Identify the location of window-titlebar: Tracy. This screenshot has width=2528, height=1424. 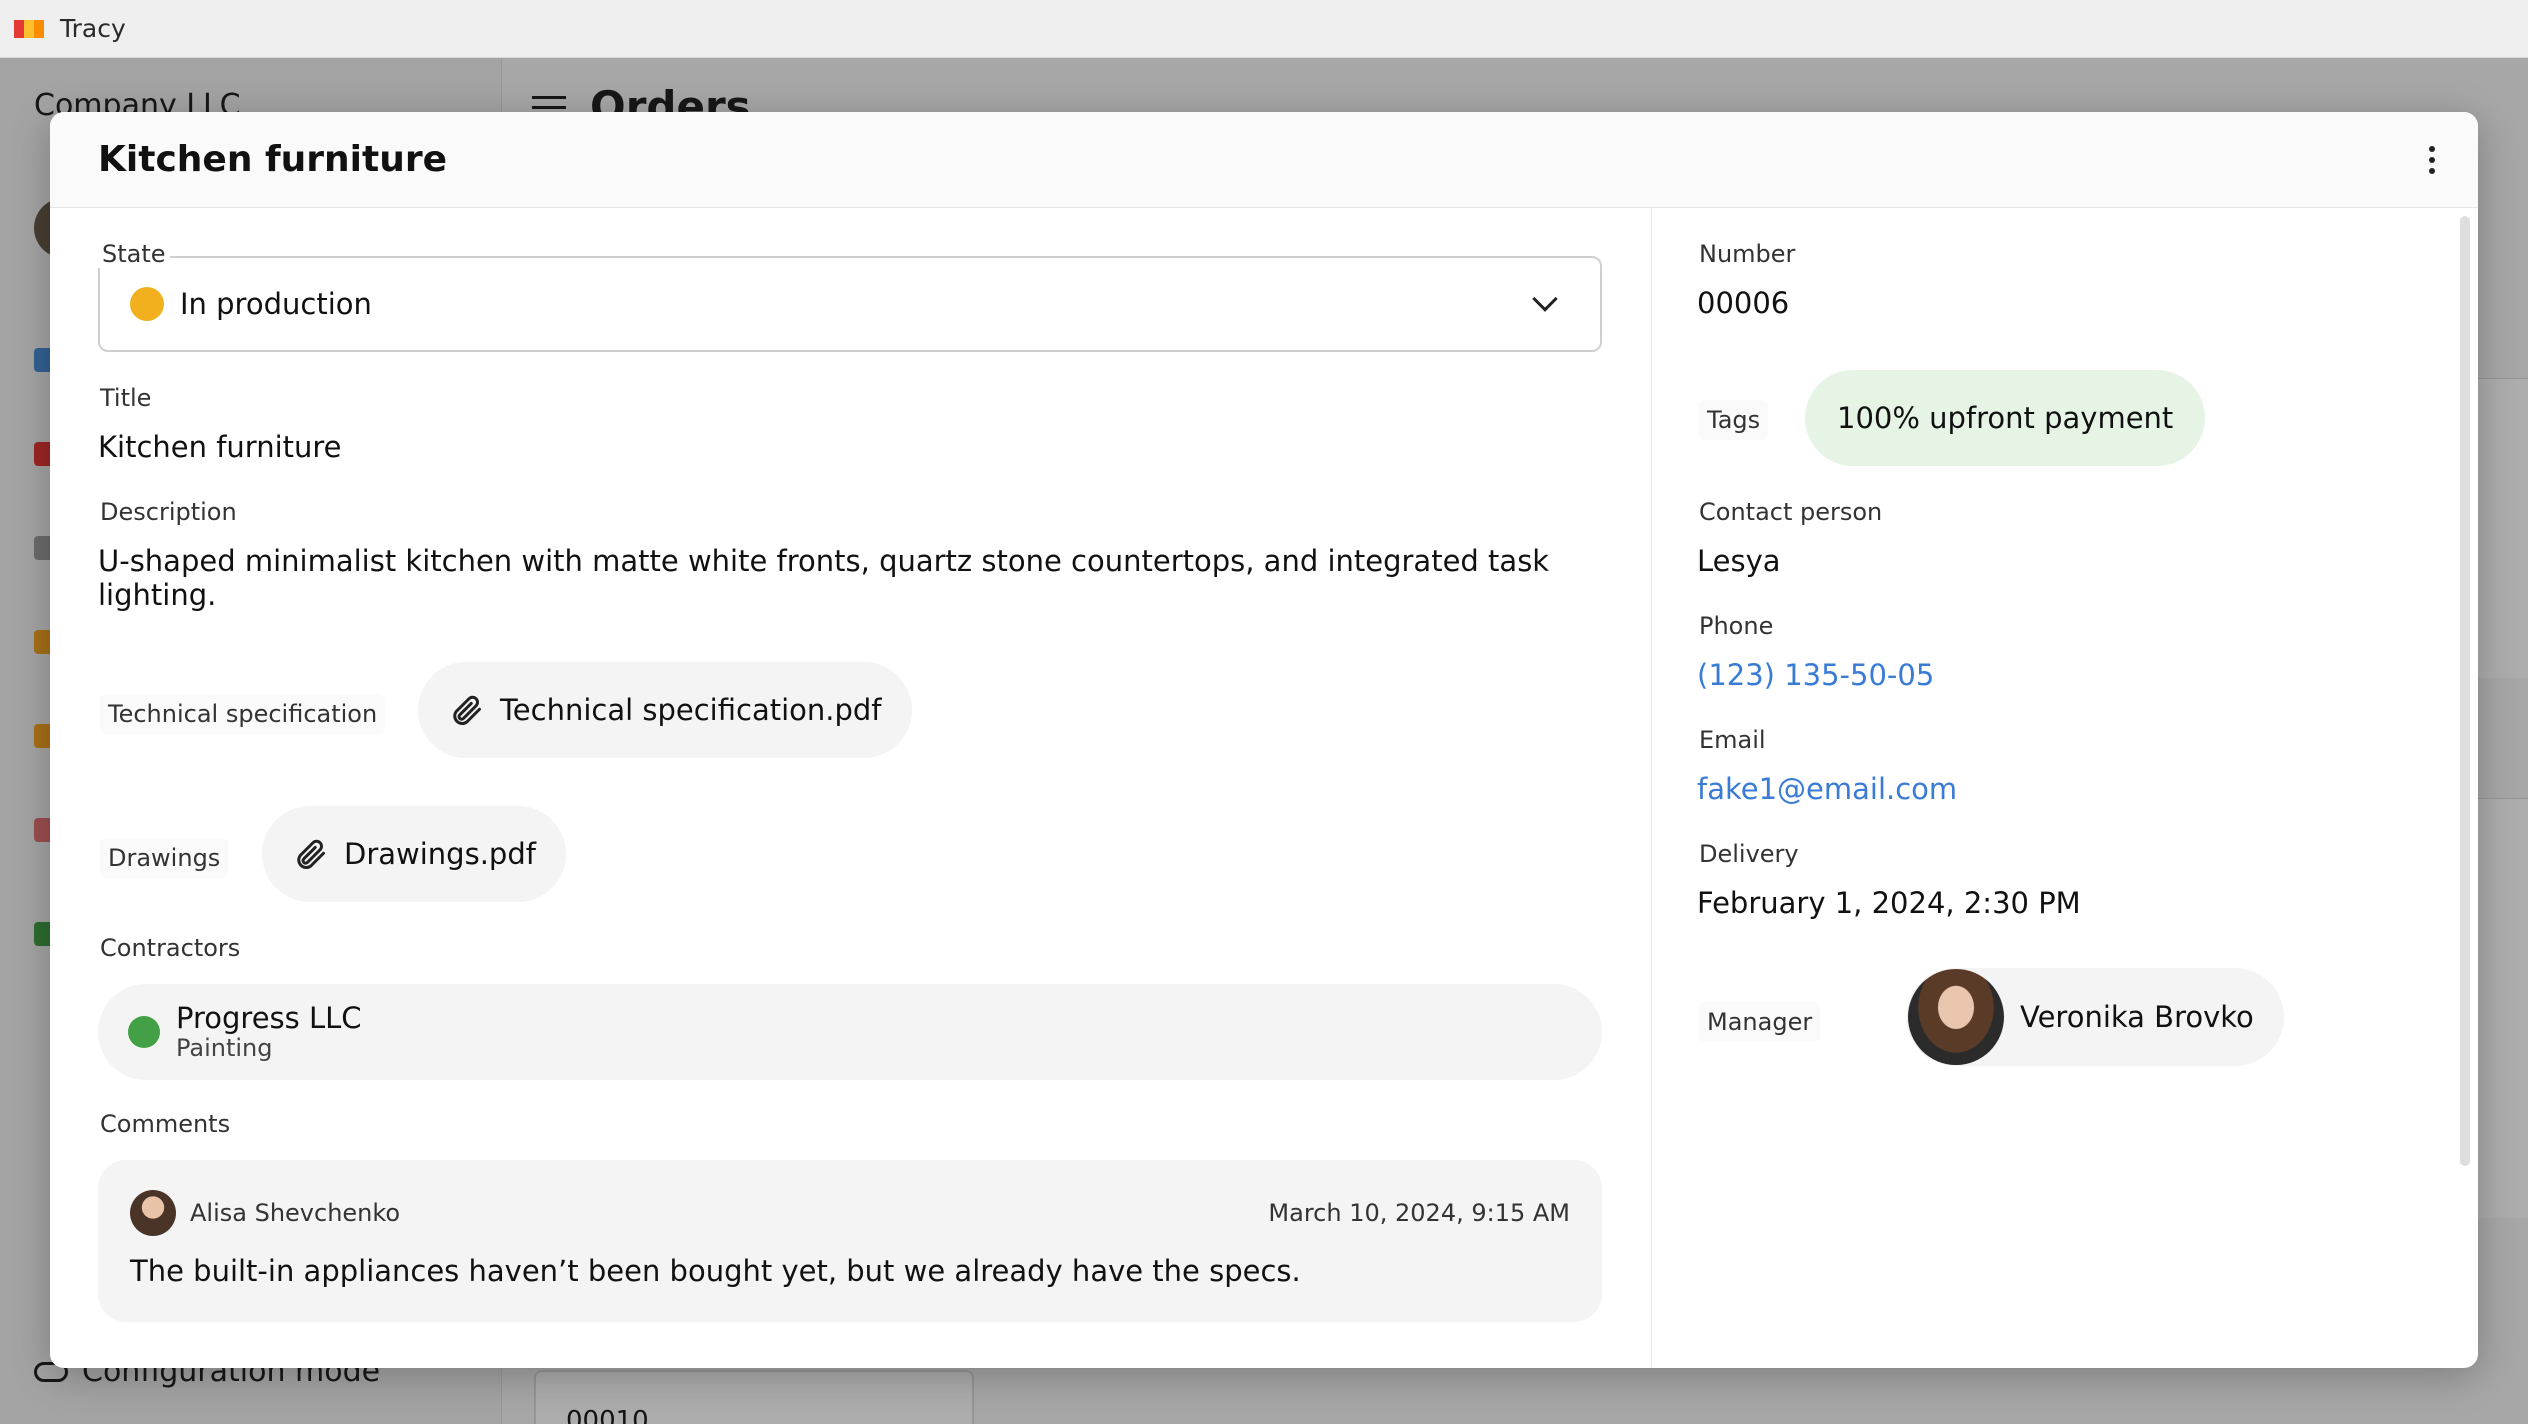
(1264, 29).